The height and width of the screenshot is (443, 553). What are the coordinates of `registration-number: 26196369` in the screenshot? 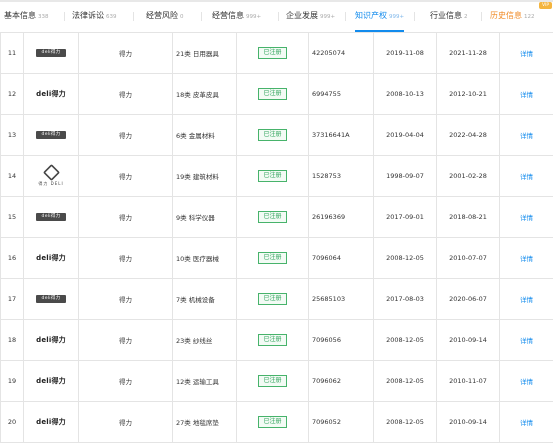 It's located at (341, 217).